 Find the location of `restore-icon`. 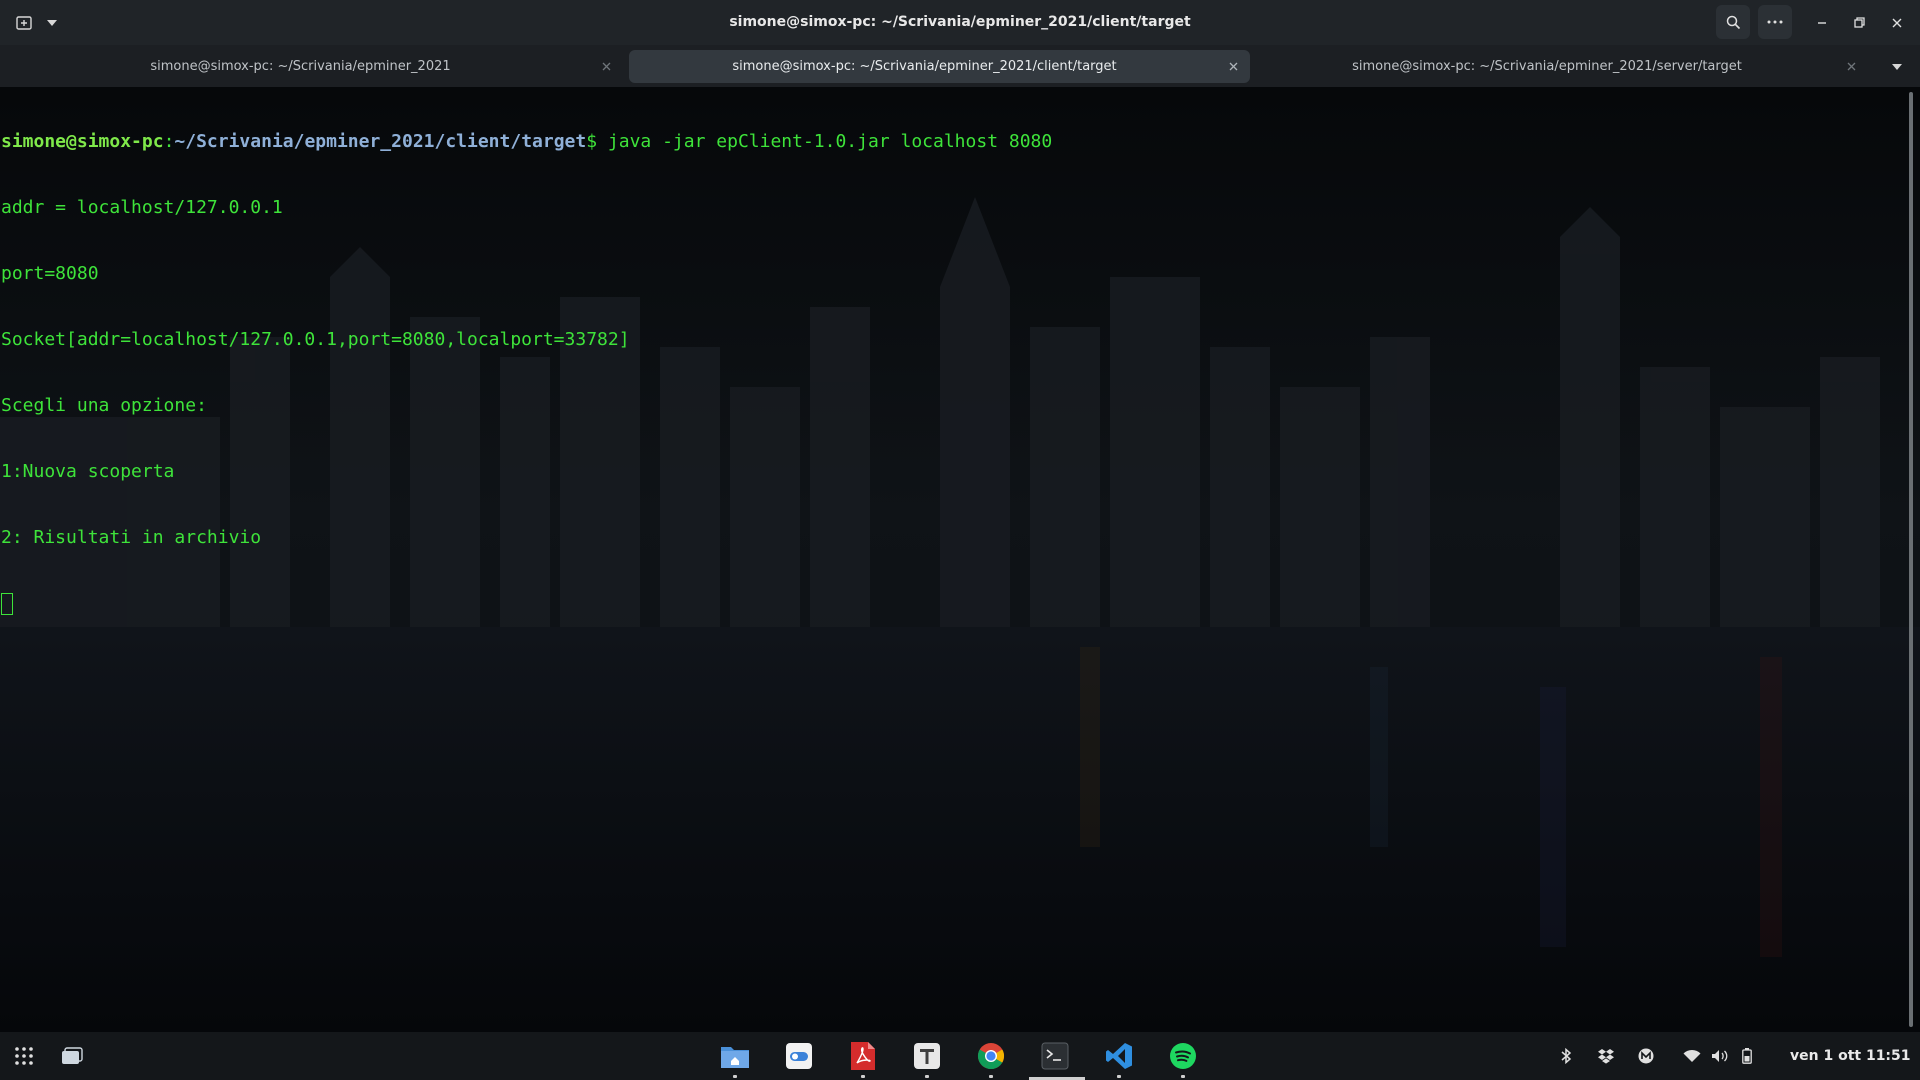

restore-icon is located at coordinates (1859, 22).